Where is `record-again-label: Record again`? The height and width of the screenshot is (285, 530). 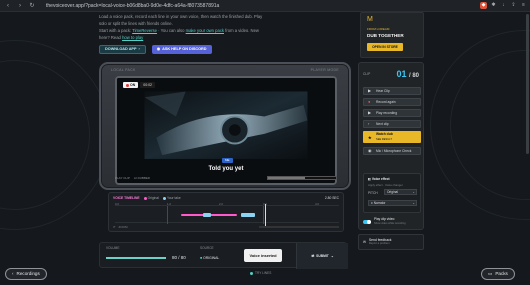
record-again-label: Record again is located at coordinates (386, 102).